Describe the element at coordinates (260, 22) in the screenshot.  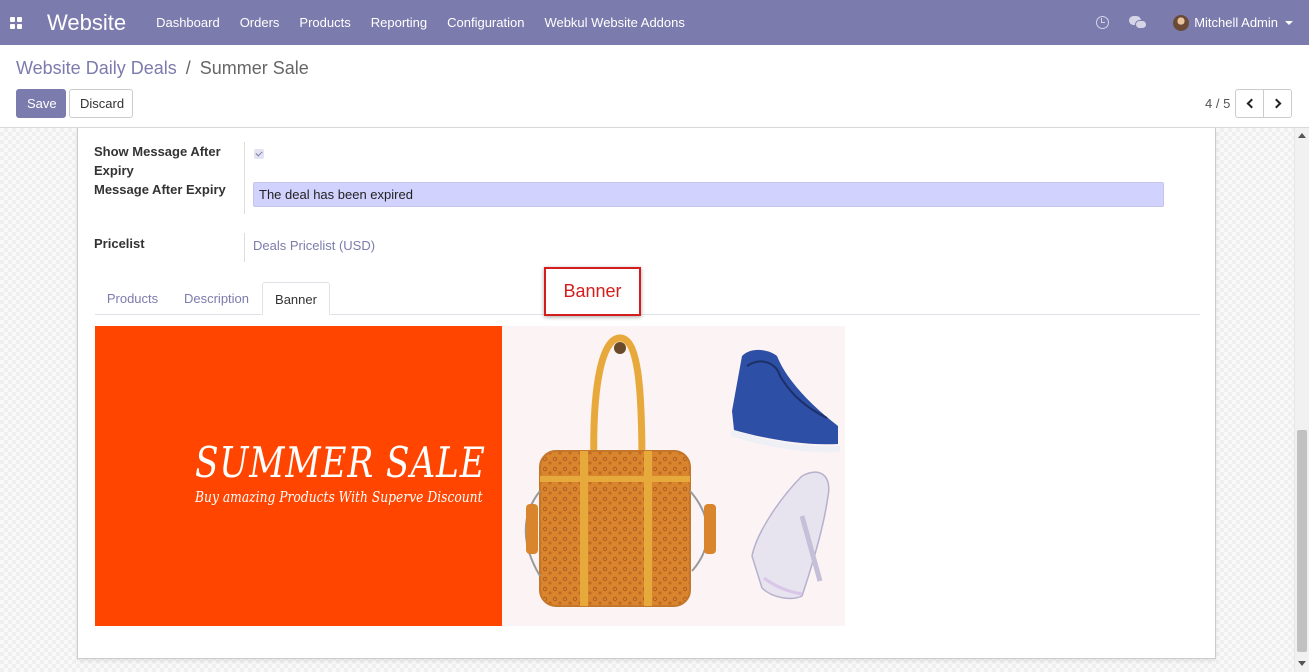
I see `menu-item-orders: Orders` at that location.